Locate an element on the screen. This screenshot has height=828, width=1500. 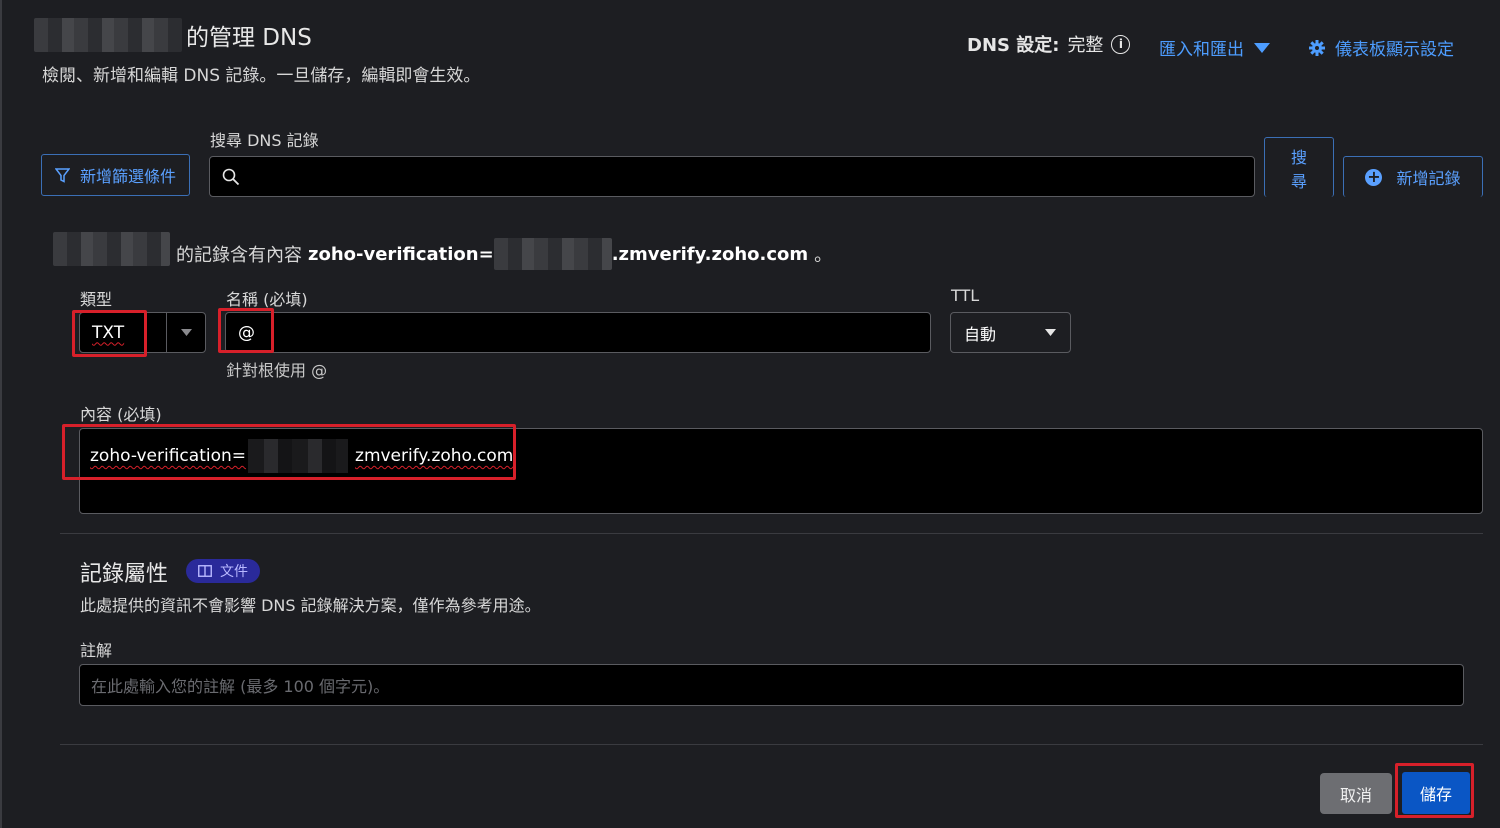
plus-circle-icon: + is located at coordinates (1374, 176).